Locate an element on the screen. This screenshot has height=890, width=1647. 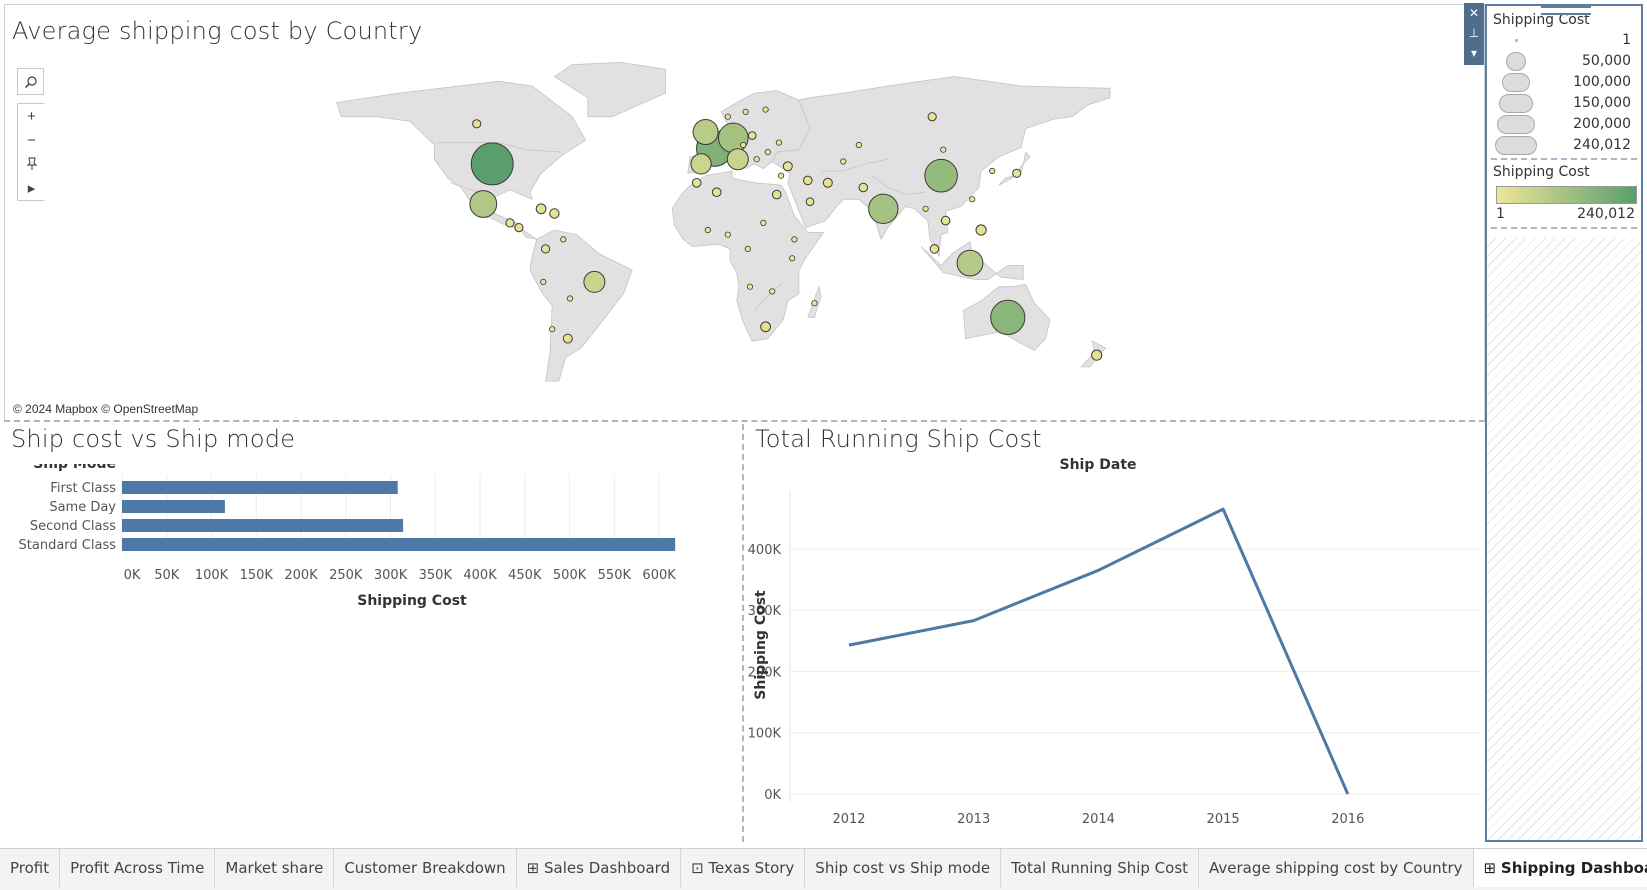
size-legend-value: 200,000 is located at coordinates (1602, 124).